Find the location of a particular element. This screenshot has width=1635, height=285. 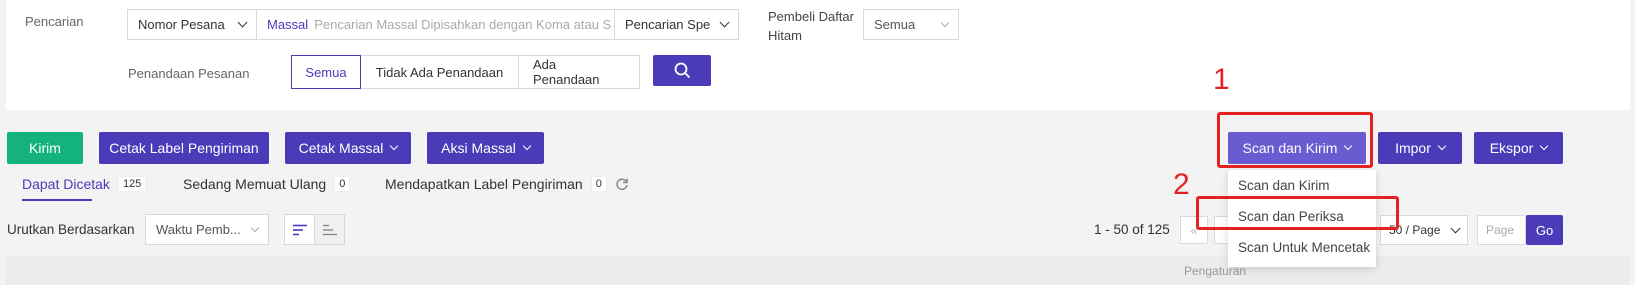

menu-item-scan-print: Scan Untuk Mencetak is located at coordinates (1302, 247).